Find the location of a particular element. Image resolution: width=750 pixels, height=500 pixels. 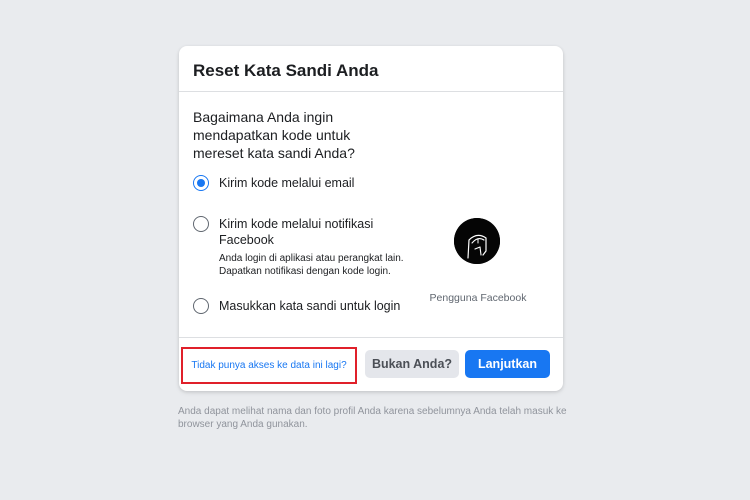

default-avatar-icon is located at coordinates (477, 241).